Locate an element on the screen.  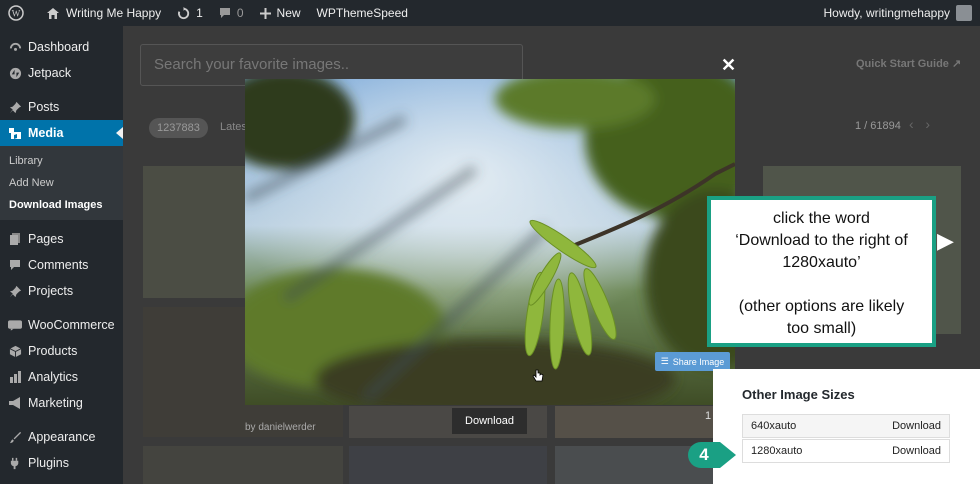
howdy-text: Howdy, writingmehappy is located at coordinates (887, 13).